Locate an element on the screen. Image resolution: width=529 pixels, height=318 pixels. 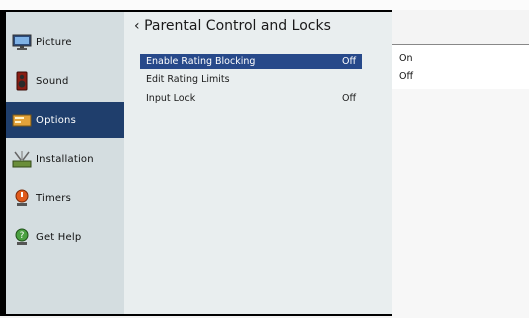
sidebar-item-get-help: ? Get Help is located at coordinates (65, 237).